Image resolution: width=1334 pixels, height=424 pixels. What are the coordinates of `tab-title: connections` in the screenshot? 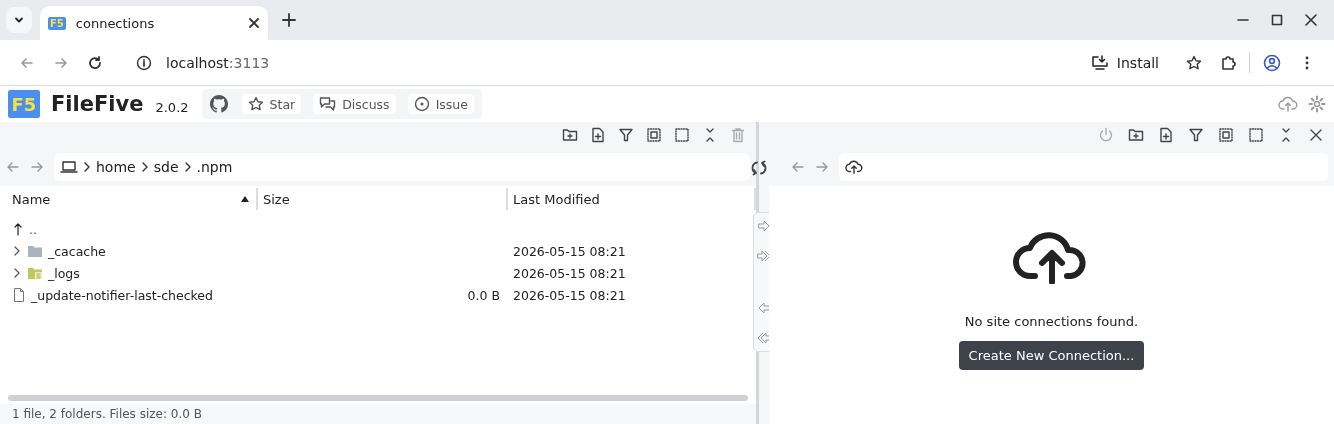 It's located at (115, 23).